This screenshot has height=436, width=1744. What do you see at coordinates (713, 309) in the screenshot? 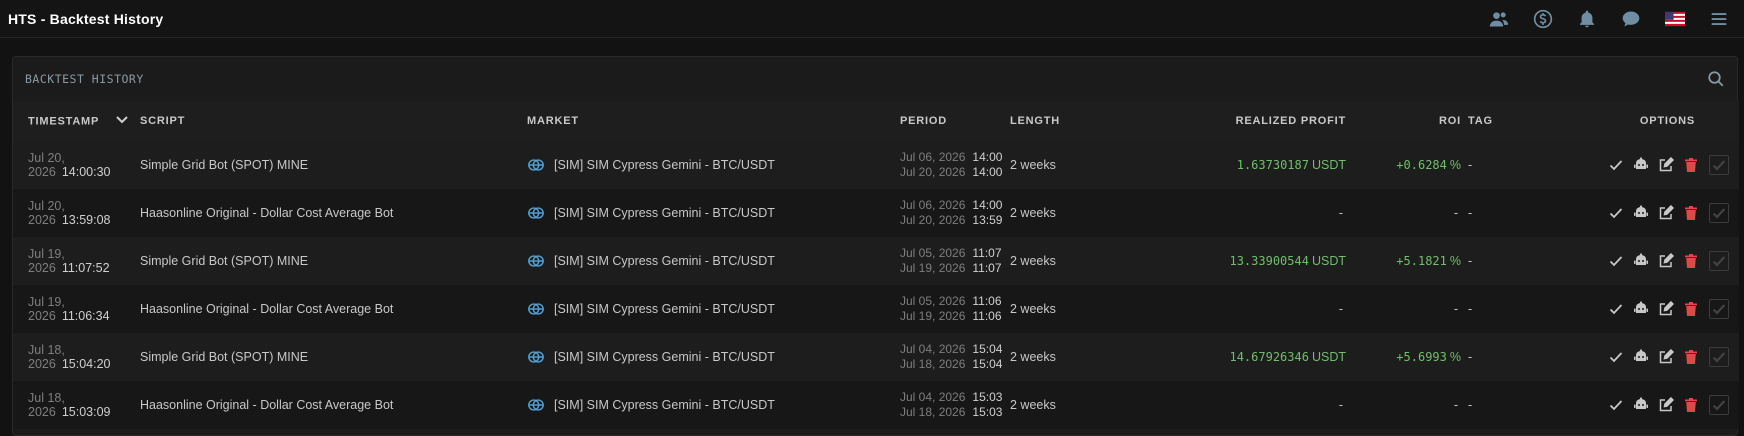
I see `market-cell: [SIM] SIM Cypress Gemini - BTC/USDT` at bounding box center [713, 309].